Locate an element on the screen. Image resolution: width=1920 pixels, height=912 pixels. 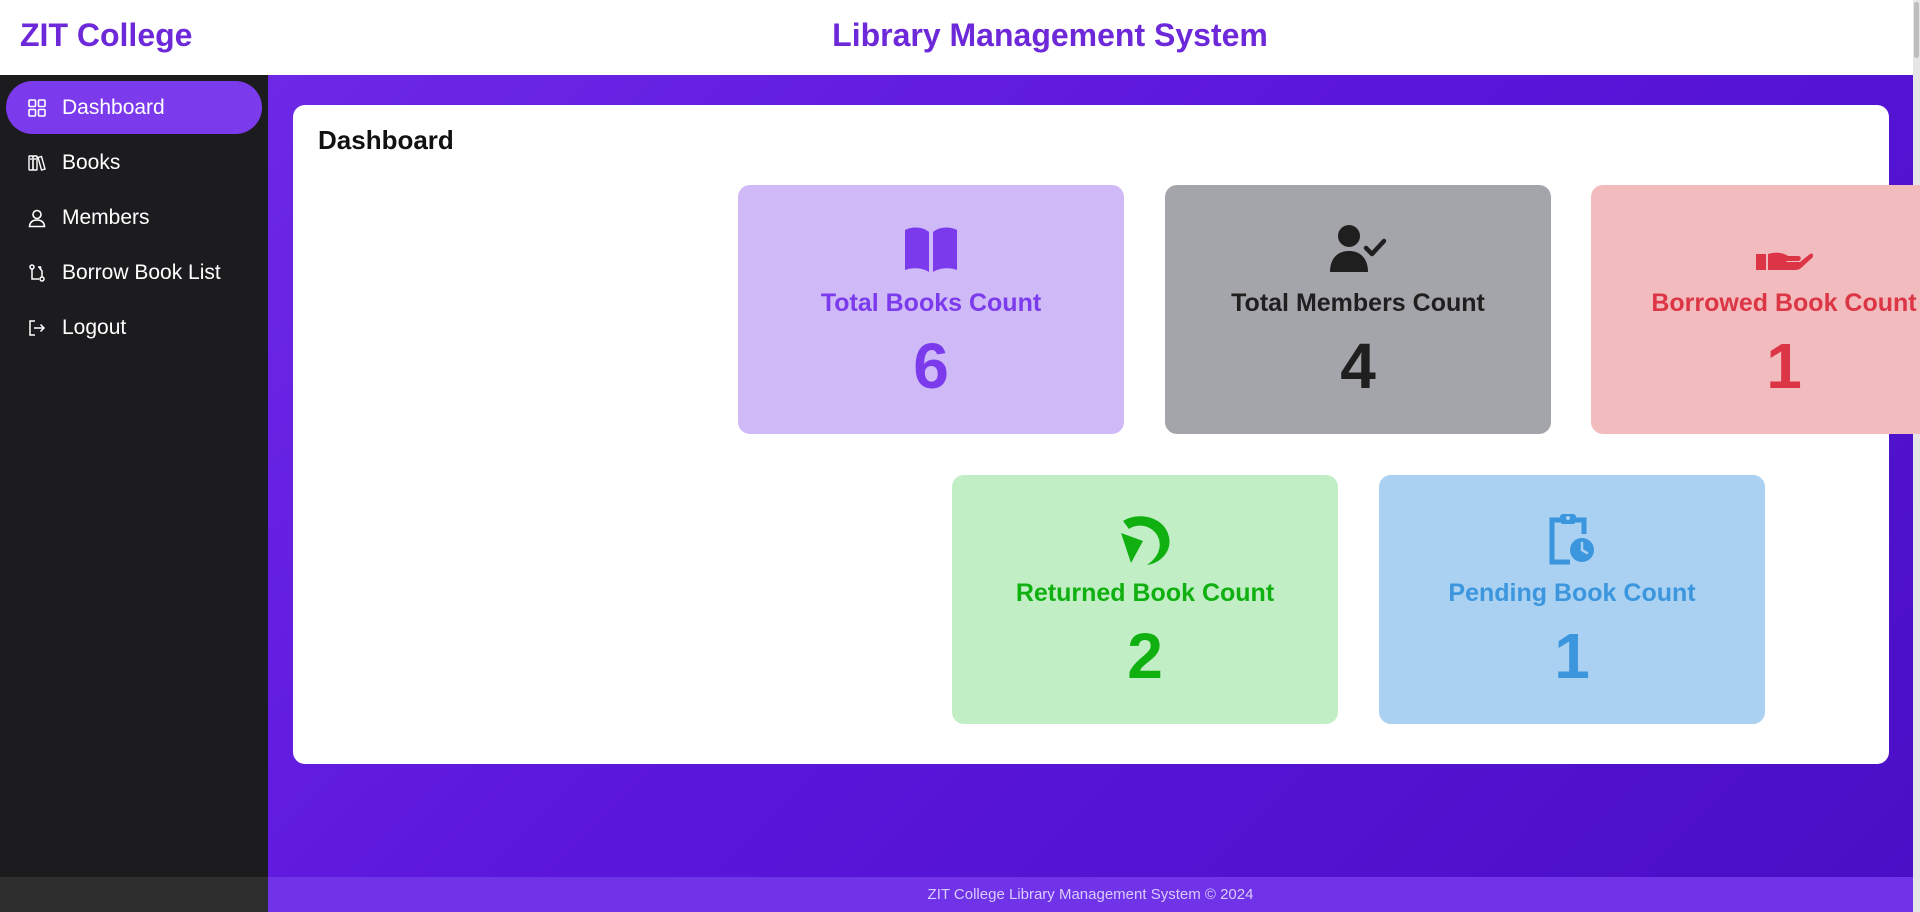
app-title: Library Management System is located at coordinates (1050, 35).